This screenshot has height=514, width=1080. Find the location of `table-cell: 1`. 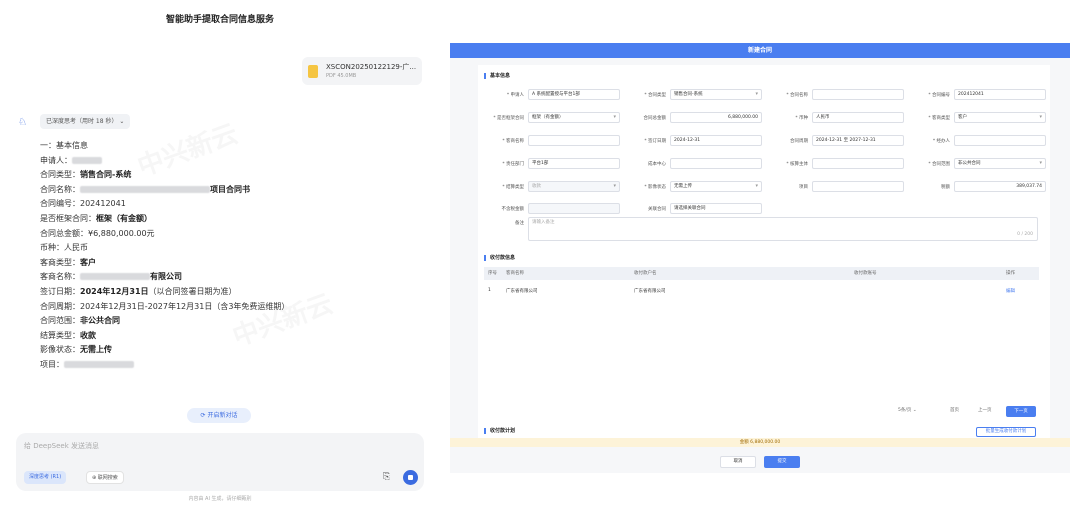

table-cell: 1 is located at coordinates (489, 290).